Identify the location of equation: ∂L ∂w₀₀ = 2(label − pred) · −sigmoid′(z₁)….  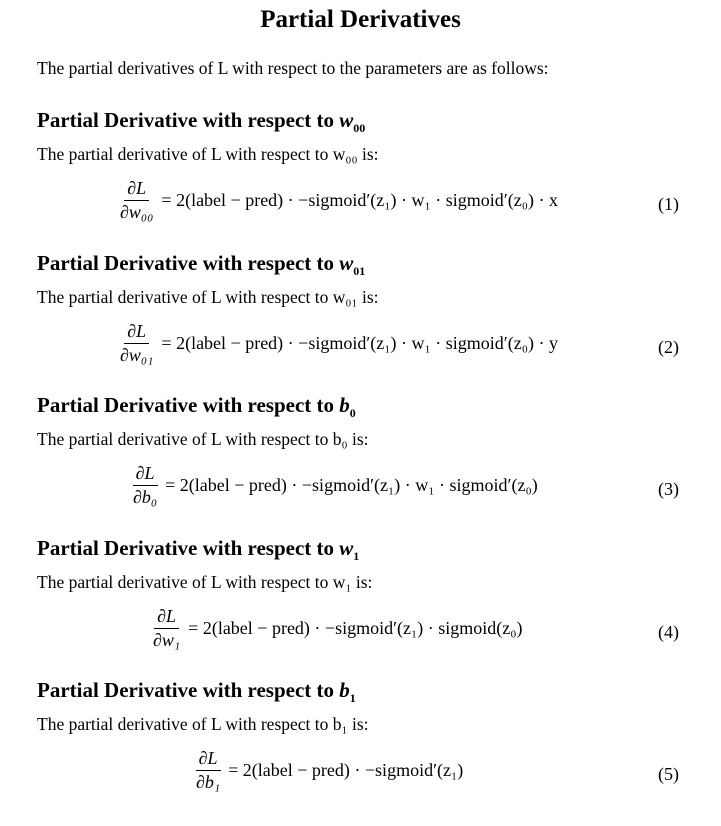
(360, 208).